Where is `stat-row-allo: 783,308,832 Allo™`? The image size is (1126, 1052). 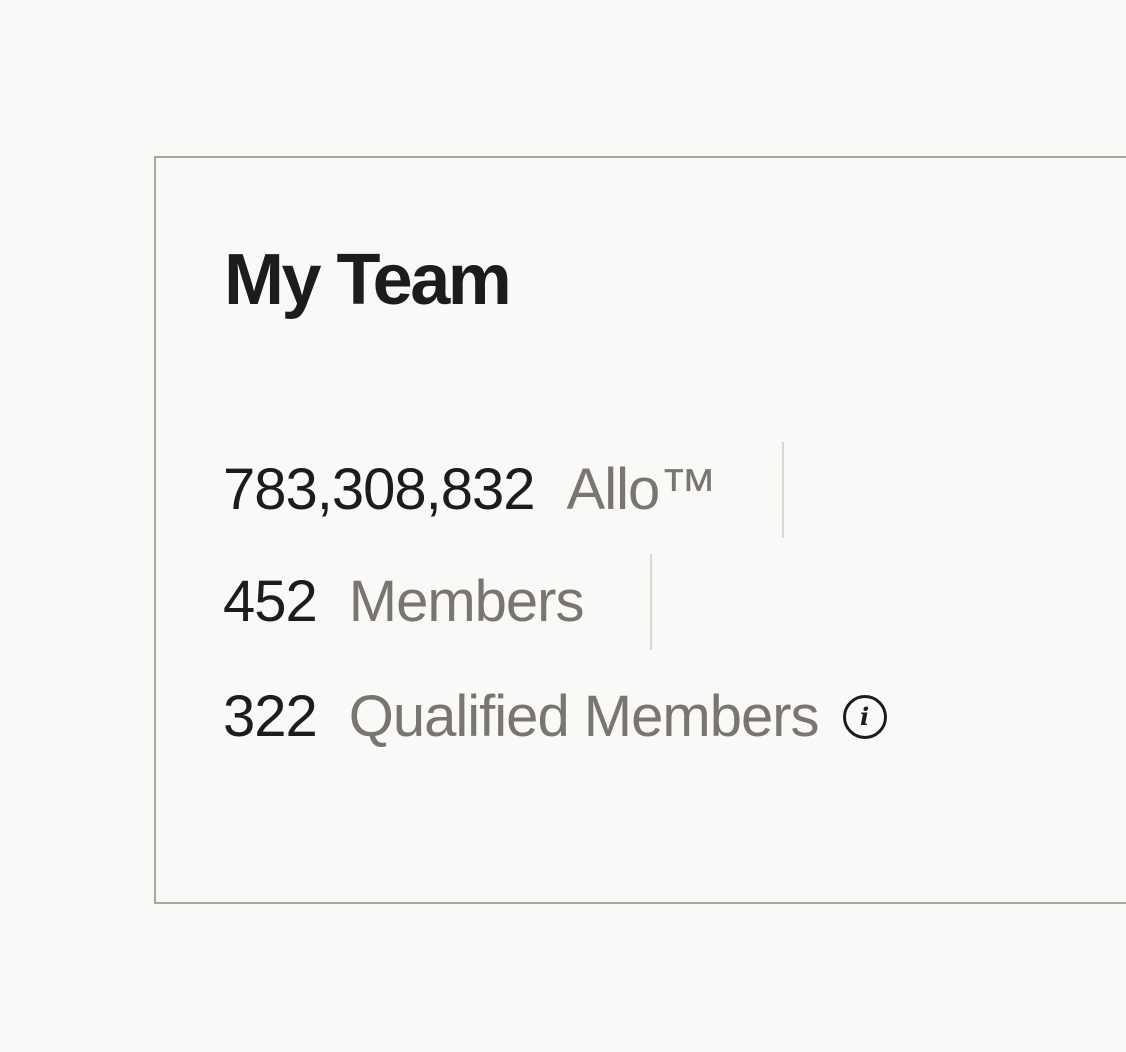 stat-row-allo: 783,308,832 Allo™ is located at coordinates (504, 490).